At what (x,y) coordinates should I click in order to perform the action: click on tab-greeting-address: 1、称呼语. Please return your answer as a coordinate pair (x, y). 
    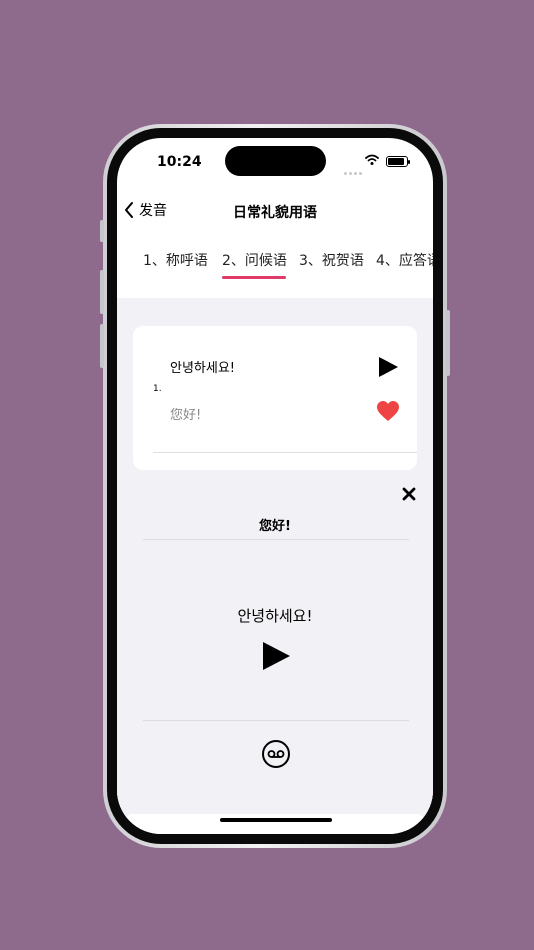
    Looking at the image, I should click on (175, 260).